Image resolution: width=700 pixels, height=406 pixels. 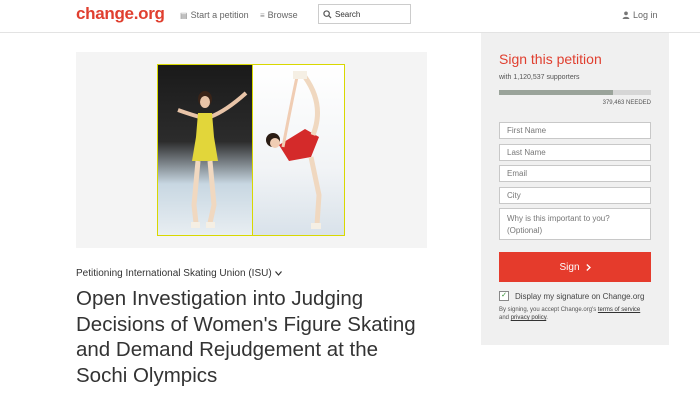 What do you see at coordinates (294, 150) in the screenshot?
I see `skater-red-illustration` at bounding box center [294, 150].